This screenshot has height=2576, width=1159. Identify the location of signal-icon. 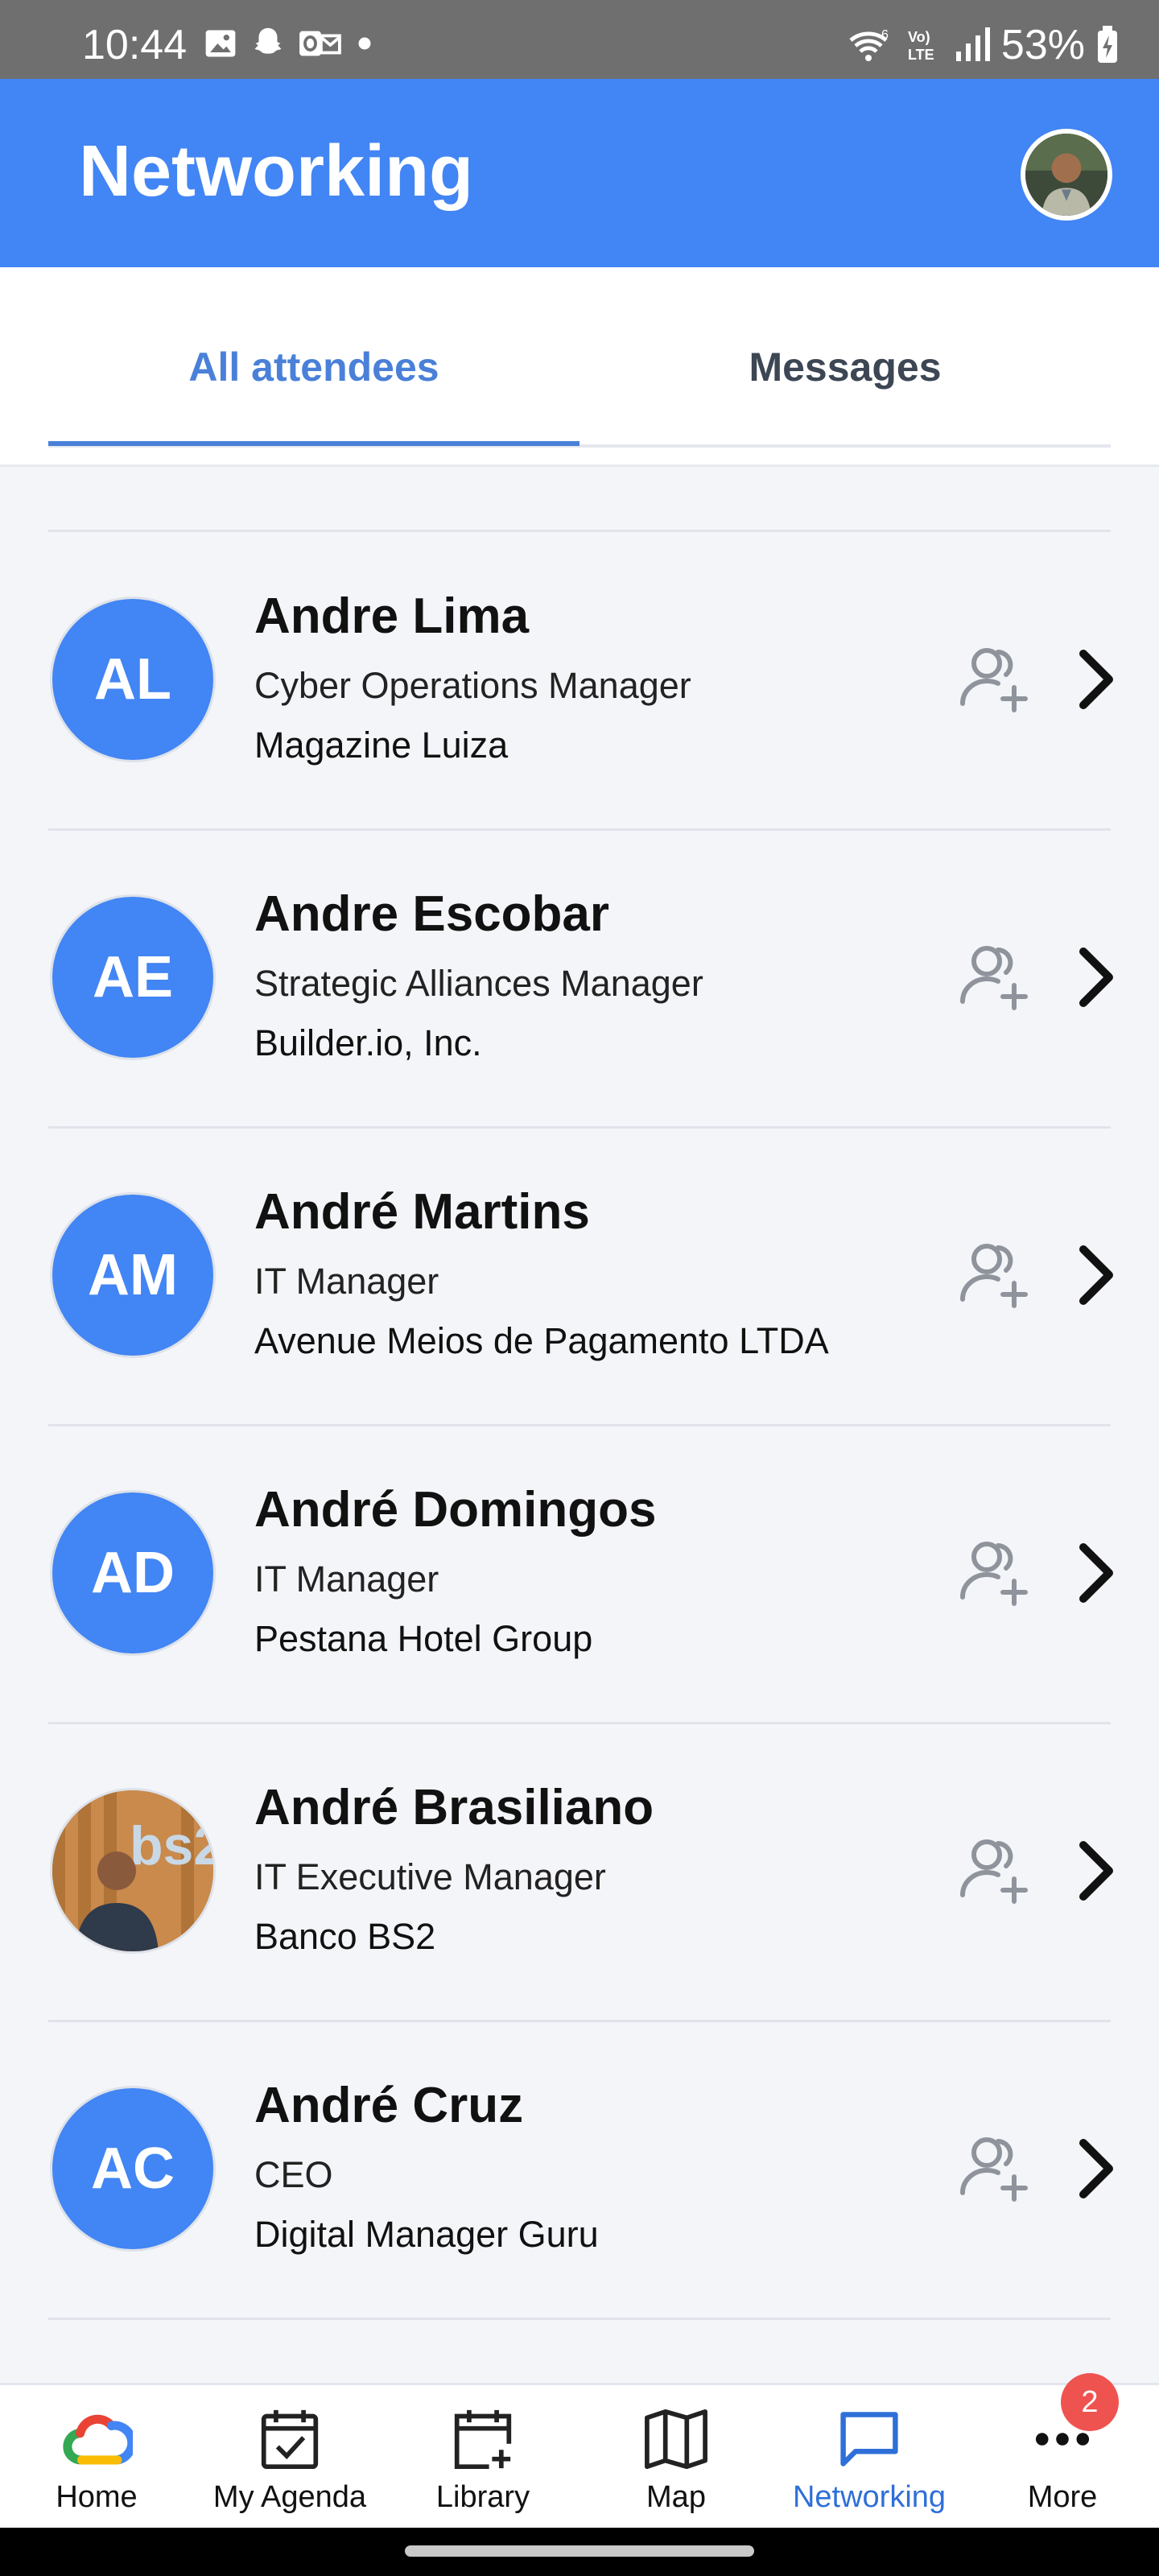
(972, 44).